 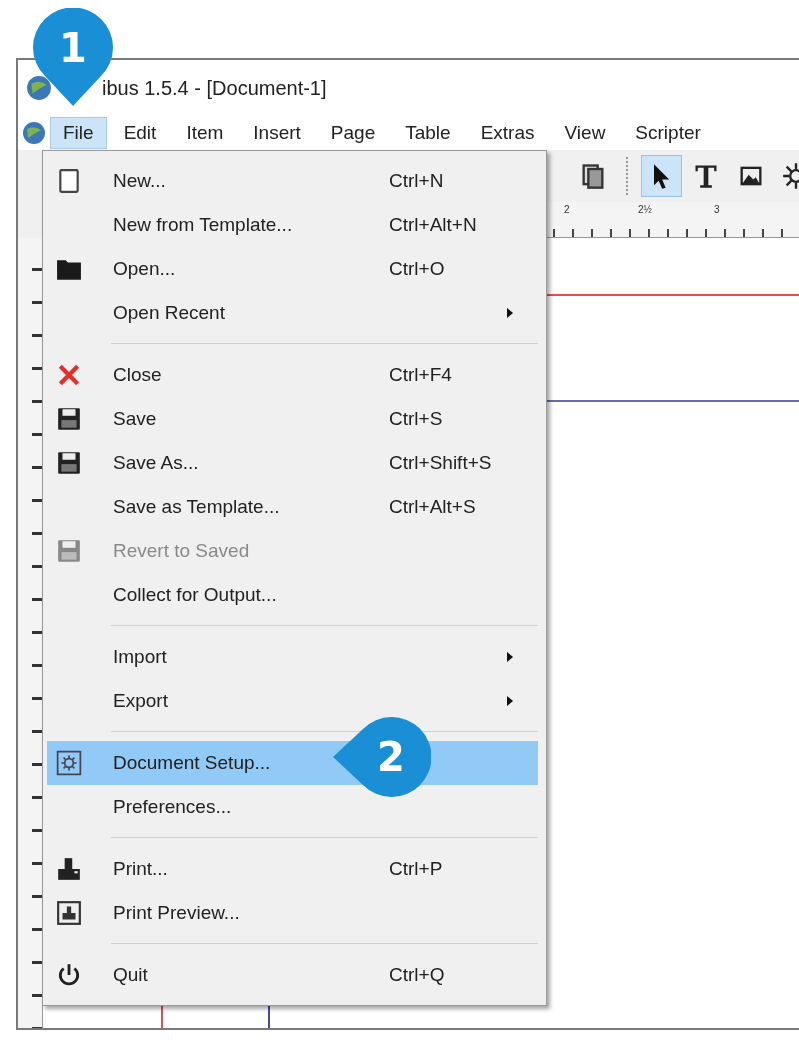 What do you see at coordinates (292, 225) in the screenshot?
I see `menu-entry: New from Template... Ctrl+Alt+N` at bounding box center [292, 225].